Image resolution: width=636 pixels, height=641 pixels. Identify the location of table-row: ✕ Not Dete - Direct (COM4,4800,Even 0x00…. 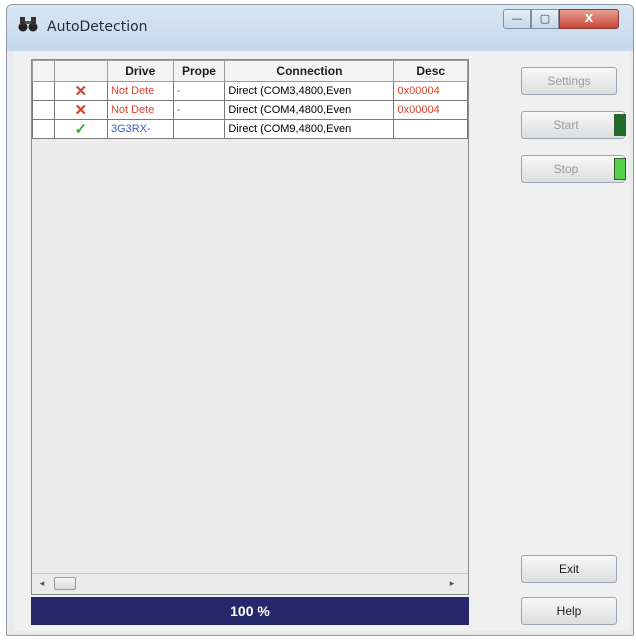
(250, 110).